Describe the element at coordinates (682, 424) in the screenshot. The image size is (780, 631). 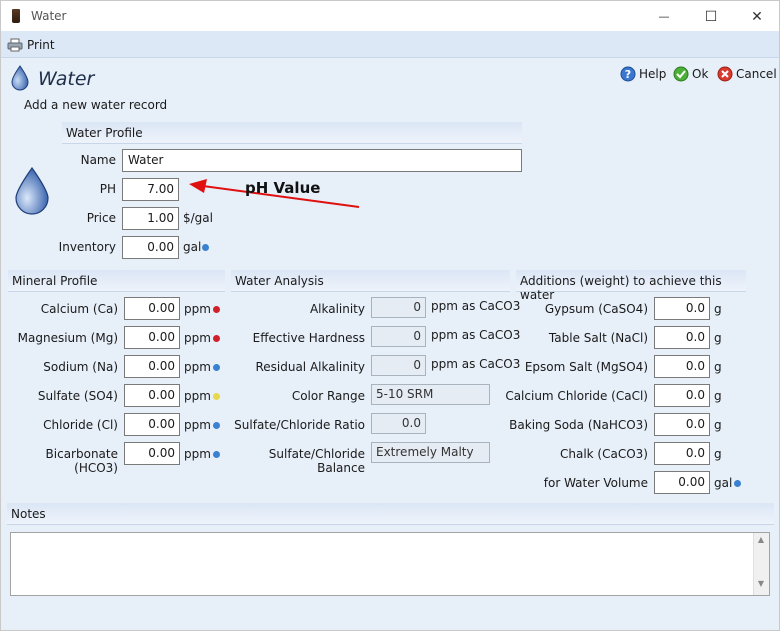
I see `baking-soda-input: 0.0` at that location.